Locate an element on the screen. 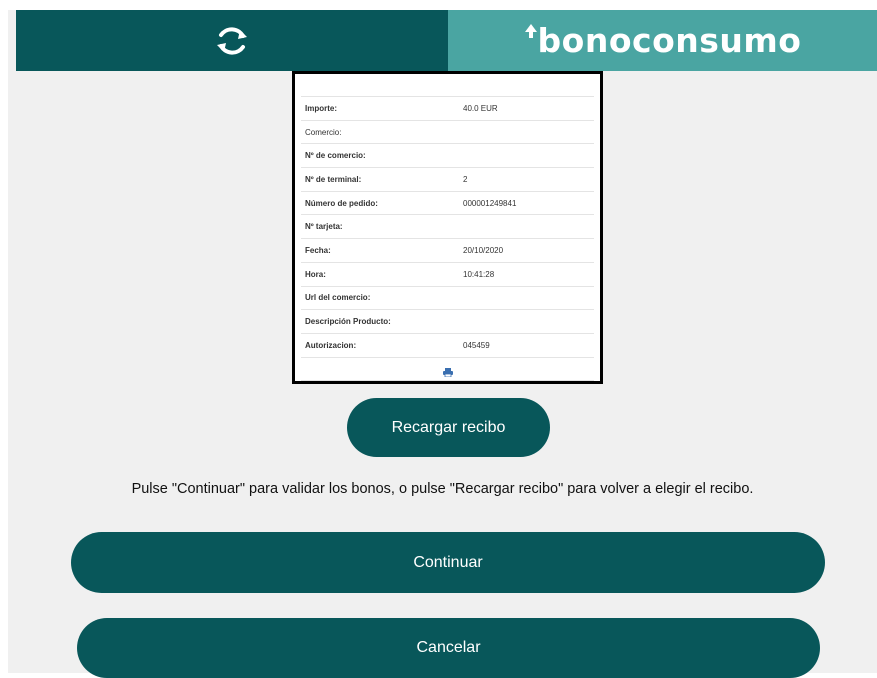 This screenshot has height=678, width=877. receipt-row: Autorizacion: 045459 is located at coordinates (447, 344).